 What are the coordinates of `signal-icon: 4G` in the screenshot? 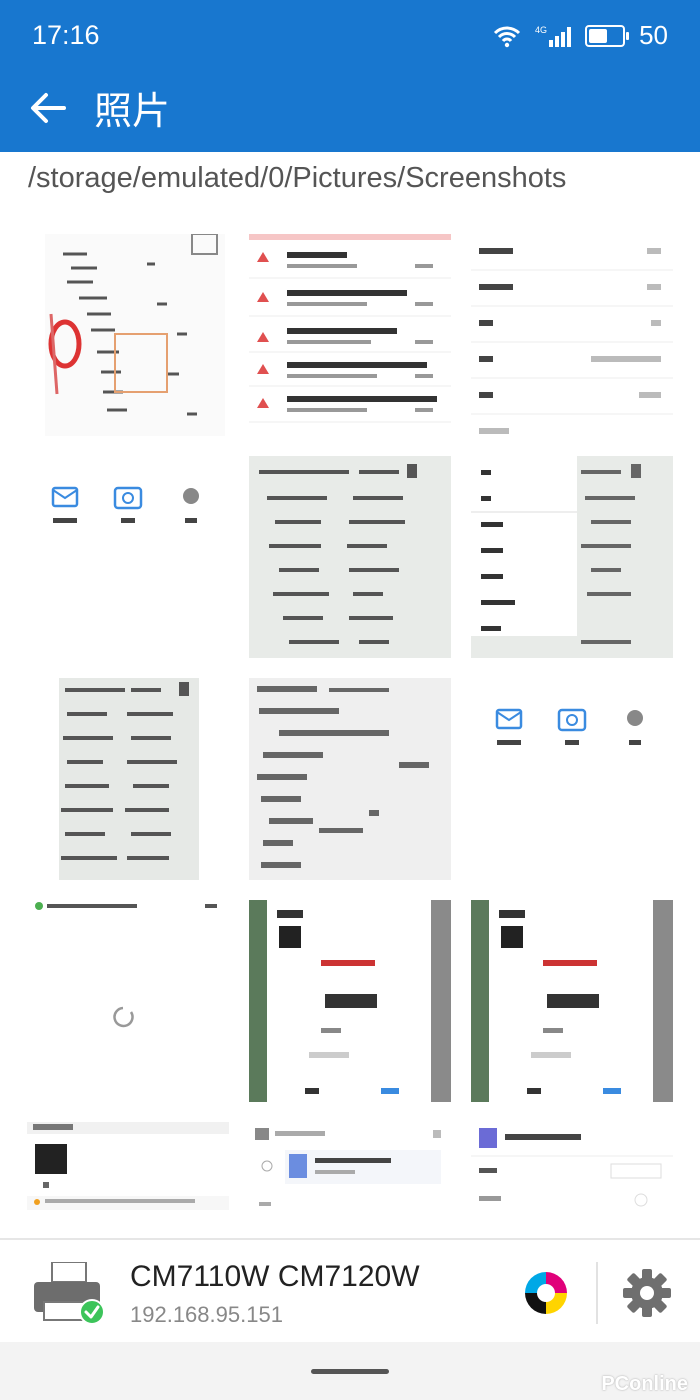 It's located at (553, 36).